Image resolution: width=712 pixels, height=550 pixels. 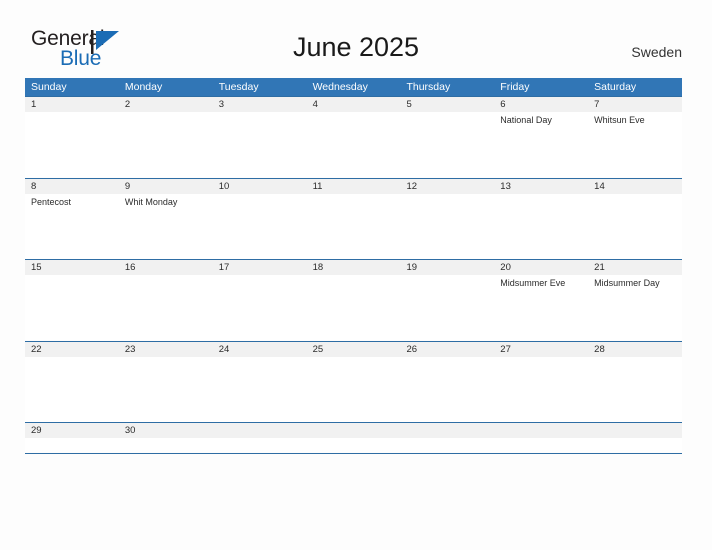 What do you see at coordinates (260, 104) in the screenshot?
I see `day-number: 3` at bounding box center [260, 104].